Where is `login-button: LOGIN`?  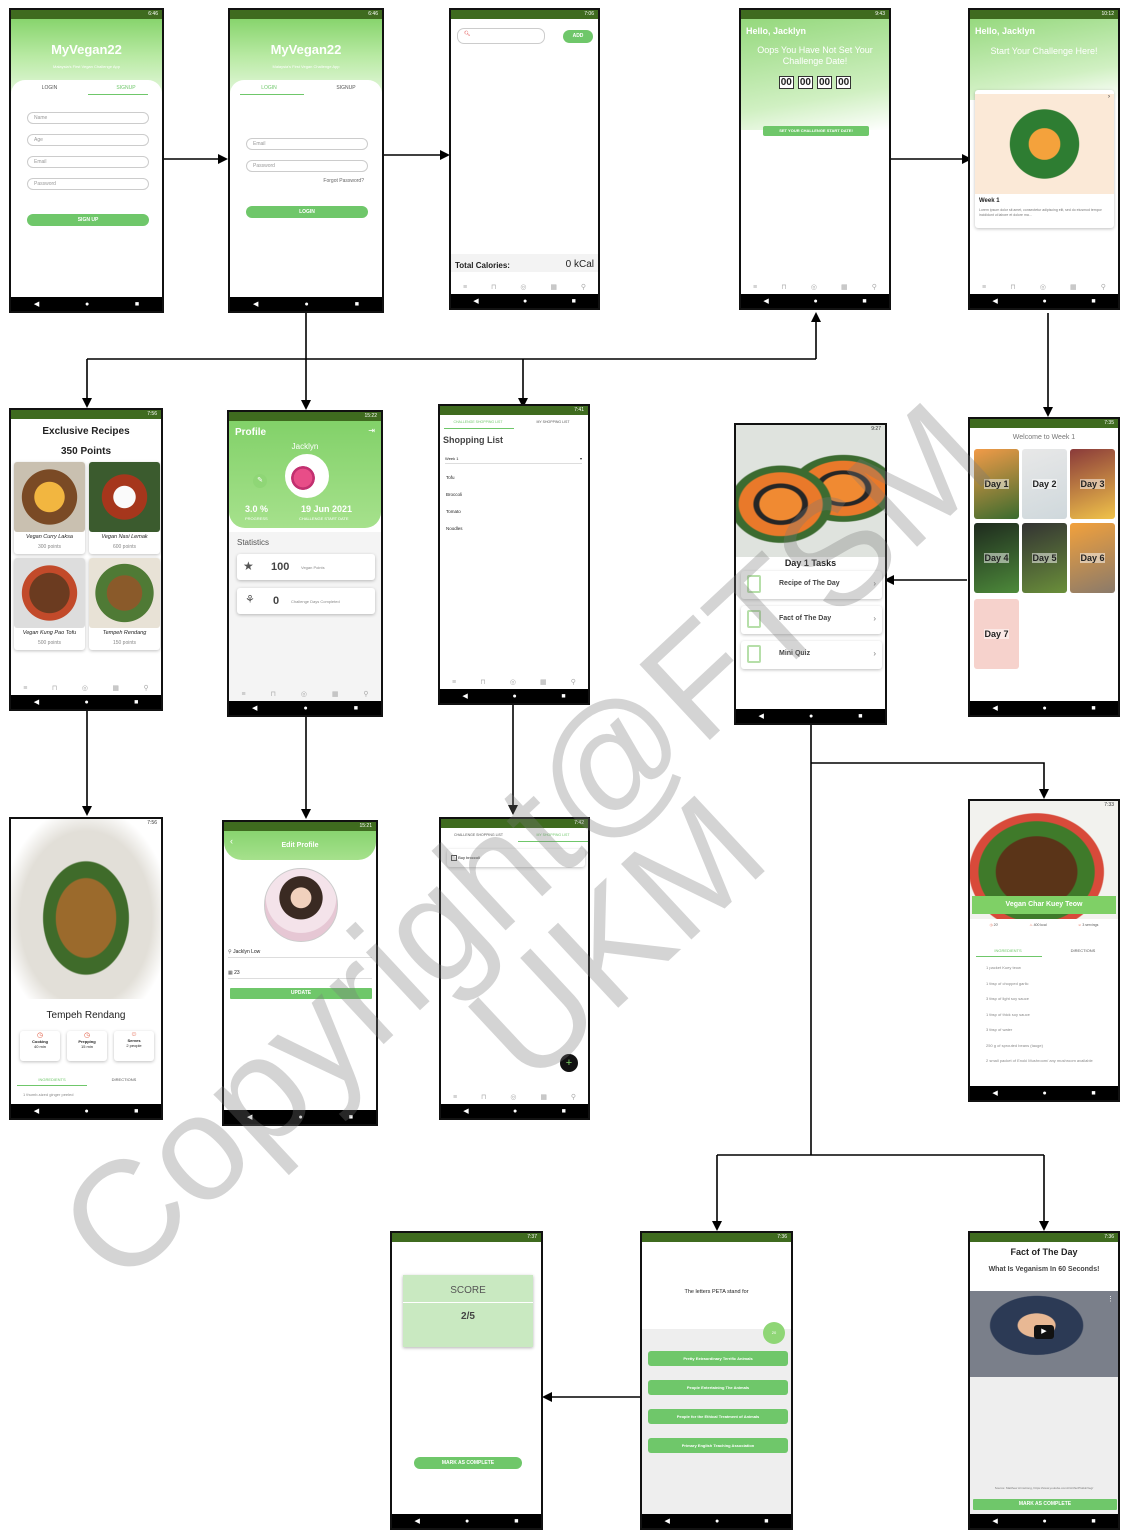 login-button: LOGIN is located at coordinates (307, 212).